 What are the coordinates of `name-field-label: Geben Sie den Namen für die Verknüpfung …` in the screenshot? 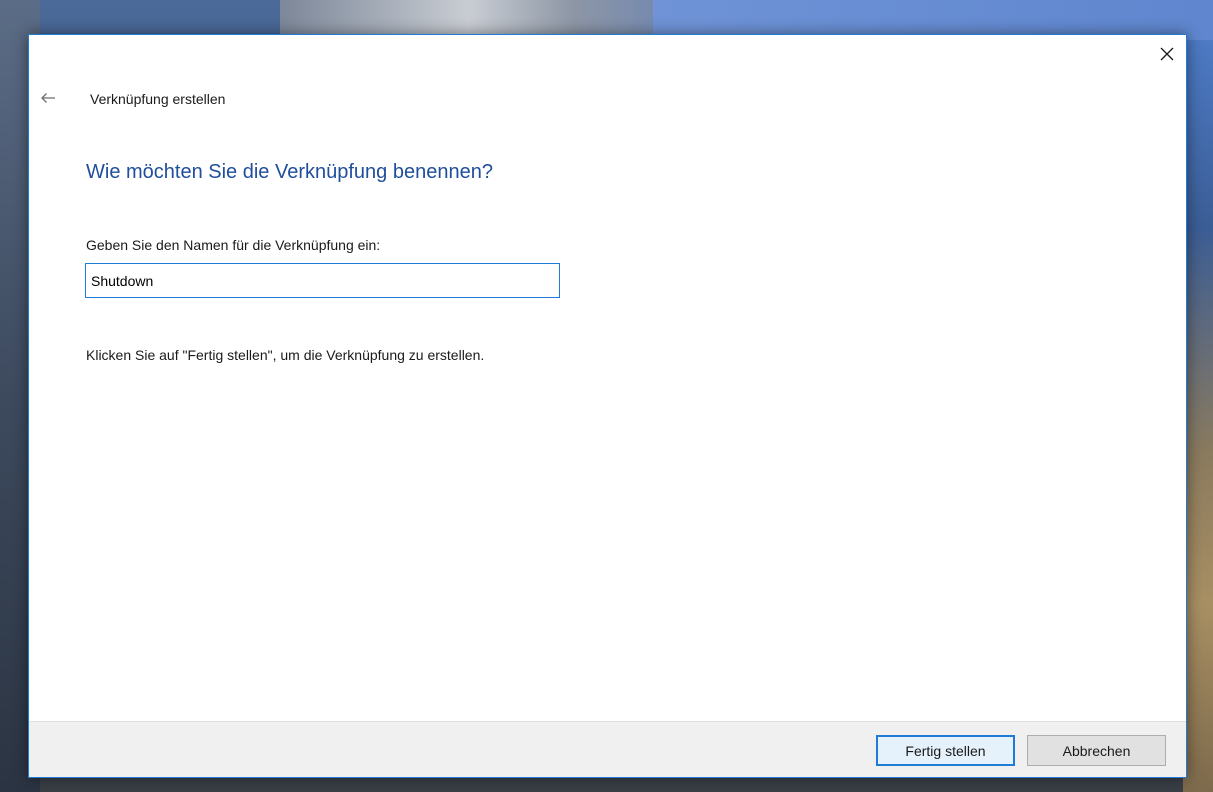 It's located at (233, 245).